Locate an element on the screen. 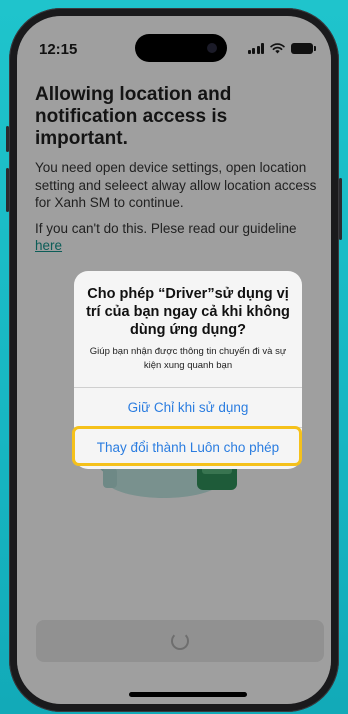  dynamic-island is located at coordinates (181, 48).